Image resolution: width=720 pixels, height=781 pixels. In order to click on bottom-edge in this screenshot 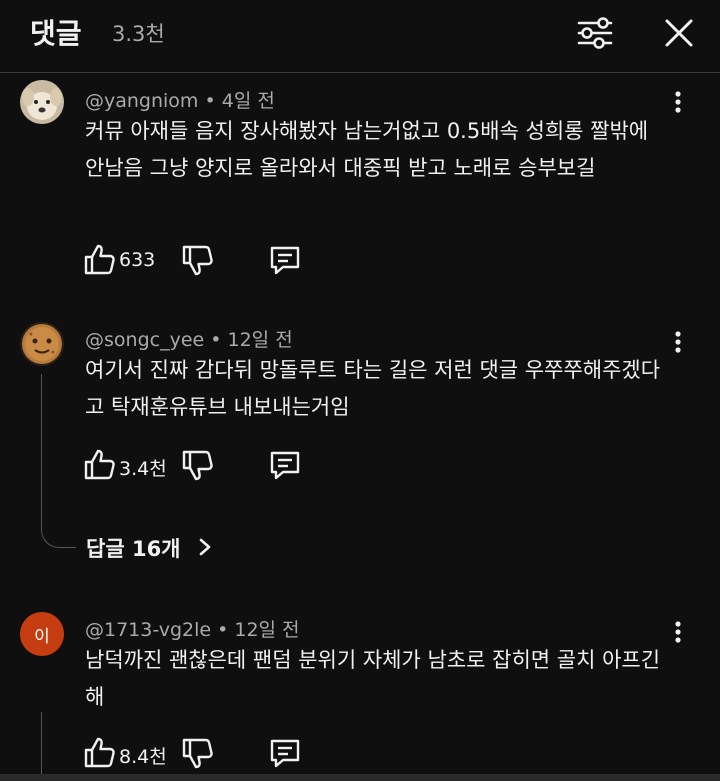, I will do `click(360, 777)`.